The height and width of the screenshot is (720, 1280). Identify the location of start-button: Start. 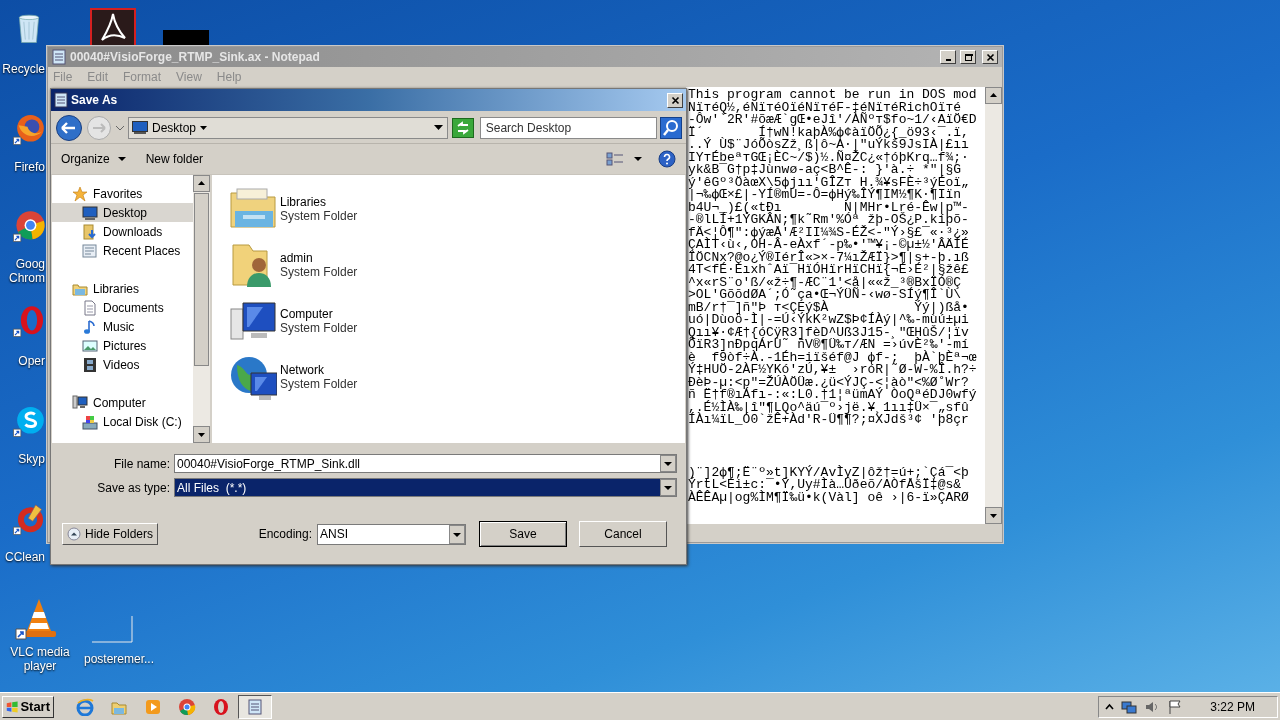
(28, 706).